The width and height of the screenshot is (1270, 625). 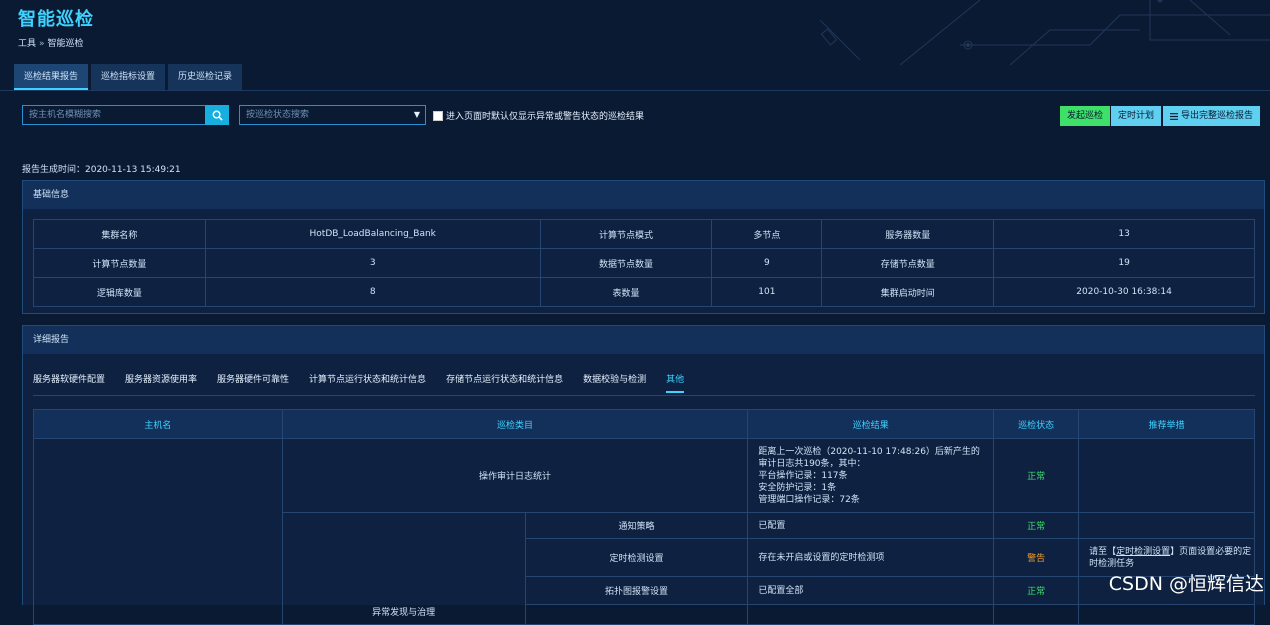 I want to click on status-filter-select: 按巡检状态搜索 ▼, so click(x=332, y=115).